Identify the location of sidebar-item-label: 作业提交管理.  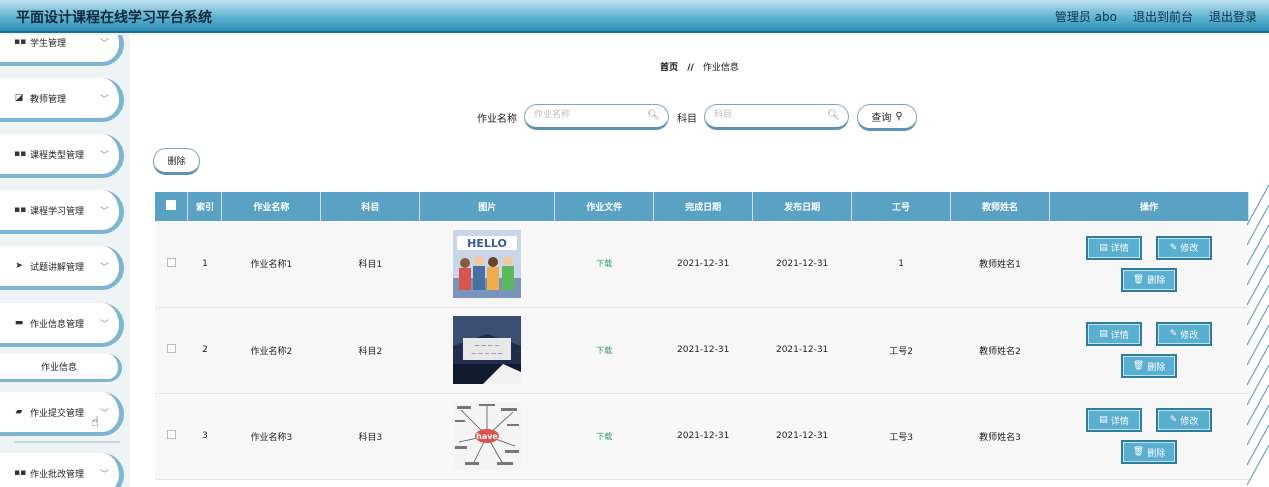
(57, 413).